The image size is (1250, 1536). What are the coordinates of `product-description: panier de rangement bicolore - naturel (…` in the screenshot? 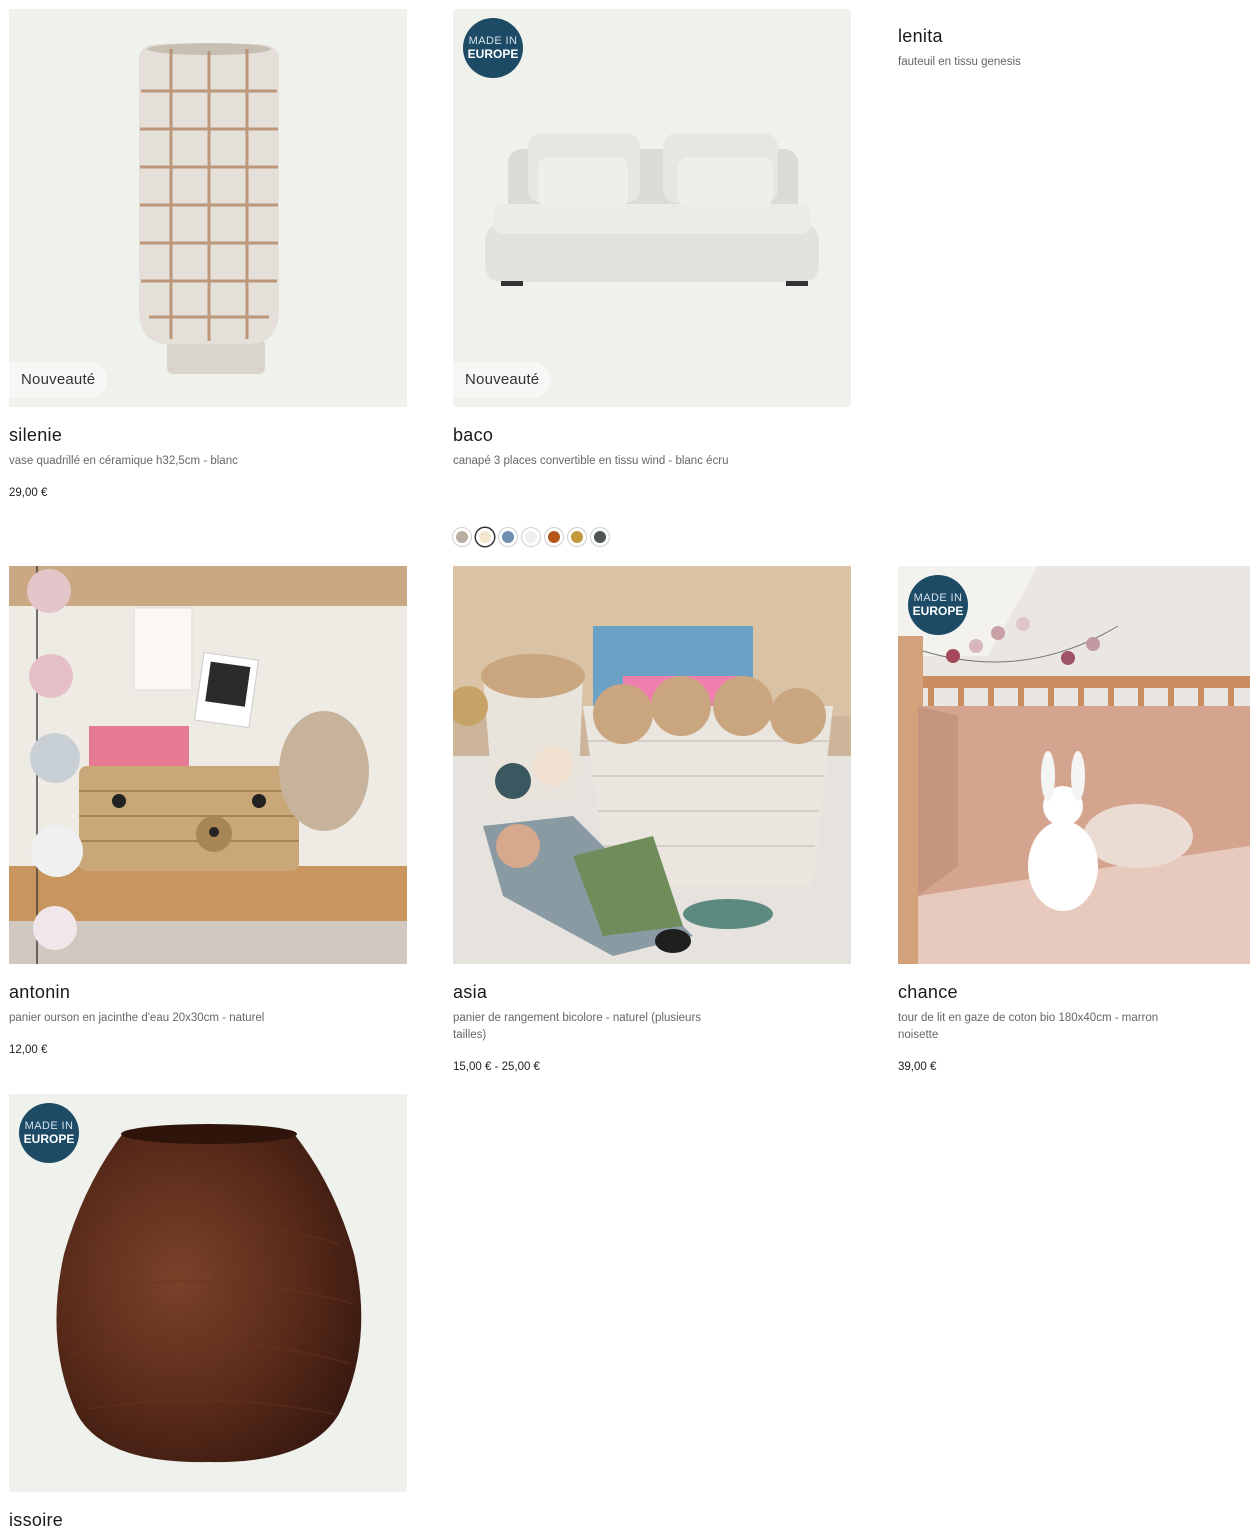 It's located at (577, 1026).